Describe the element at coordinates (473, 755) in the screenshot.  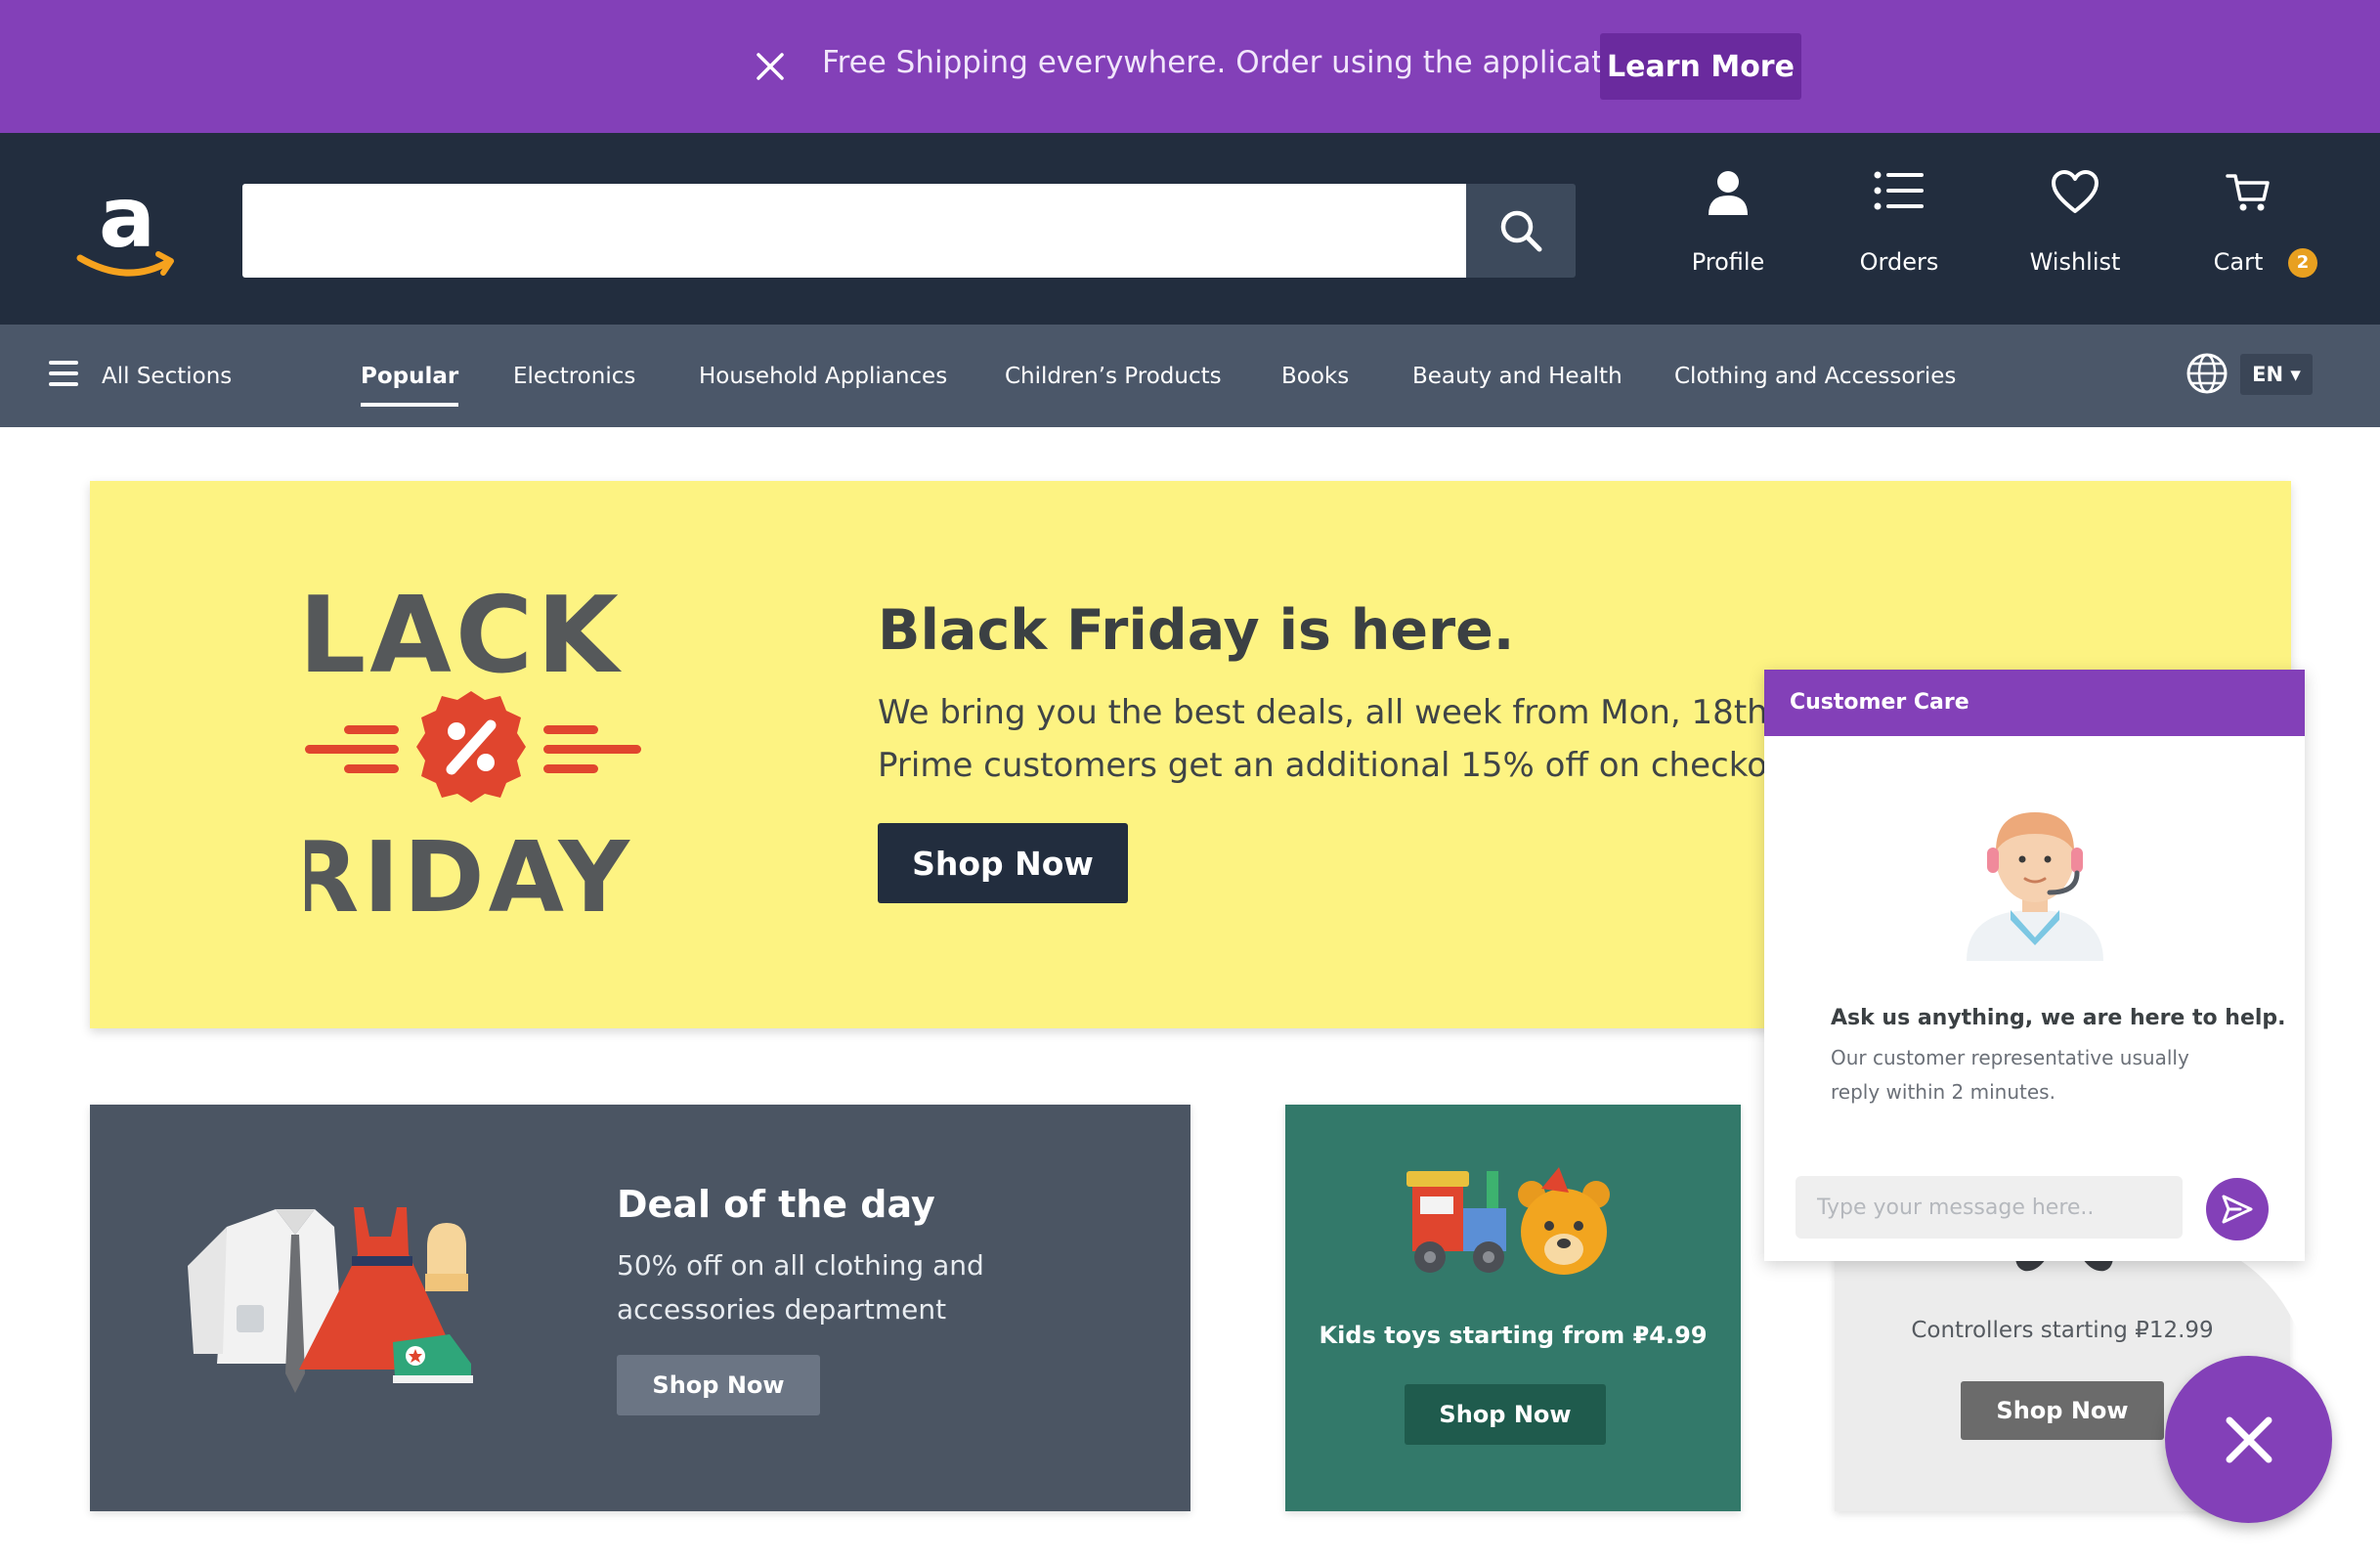
I see `black-friday-illustration: BLACK FRIDAY` at that location.